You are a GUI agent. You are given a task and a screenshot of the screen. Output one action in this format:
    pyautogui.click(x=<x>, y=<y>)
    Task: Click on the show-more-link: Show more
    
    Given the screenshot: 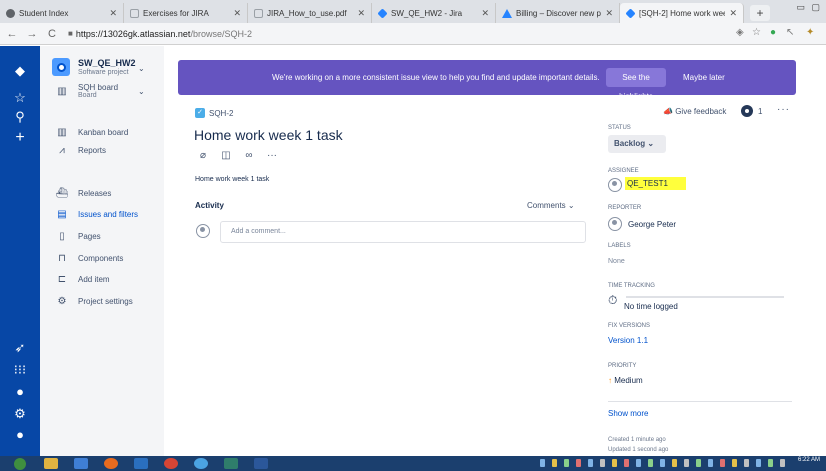 What is the action you would take?
    pyautogui.click(x=628, y=413)
    